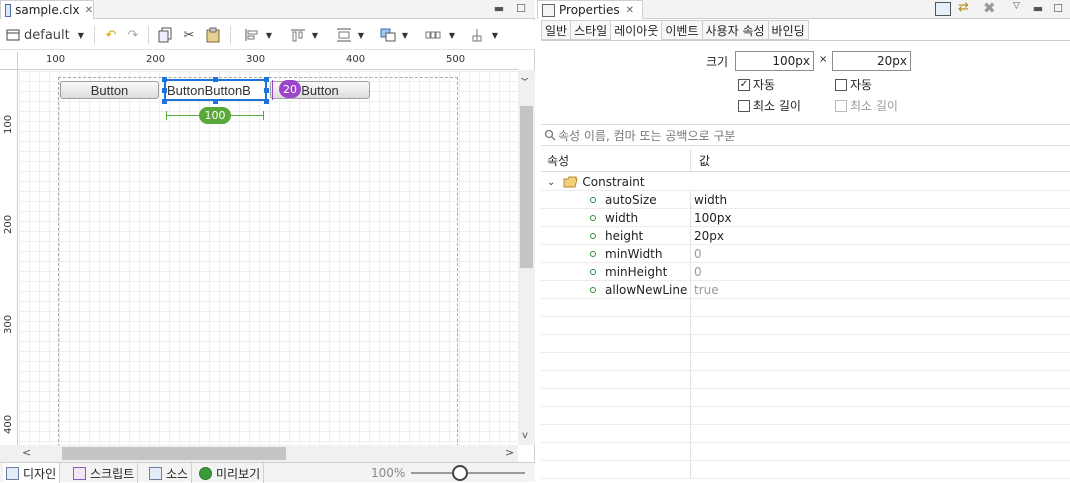  I want to click on auto-height-checkbox: 자동, so click(853, 84).